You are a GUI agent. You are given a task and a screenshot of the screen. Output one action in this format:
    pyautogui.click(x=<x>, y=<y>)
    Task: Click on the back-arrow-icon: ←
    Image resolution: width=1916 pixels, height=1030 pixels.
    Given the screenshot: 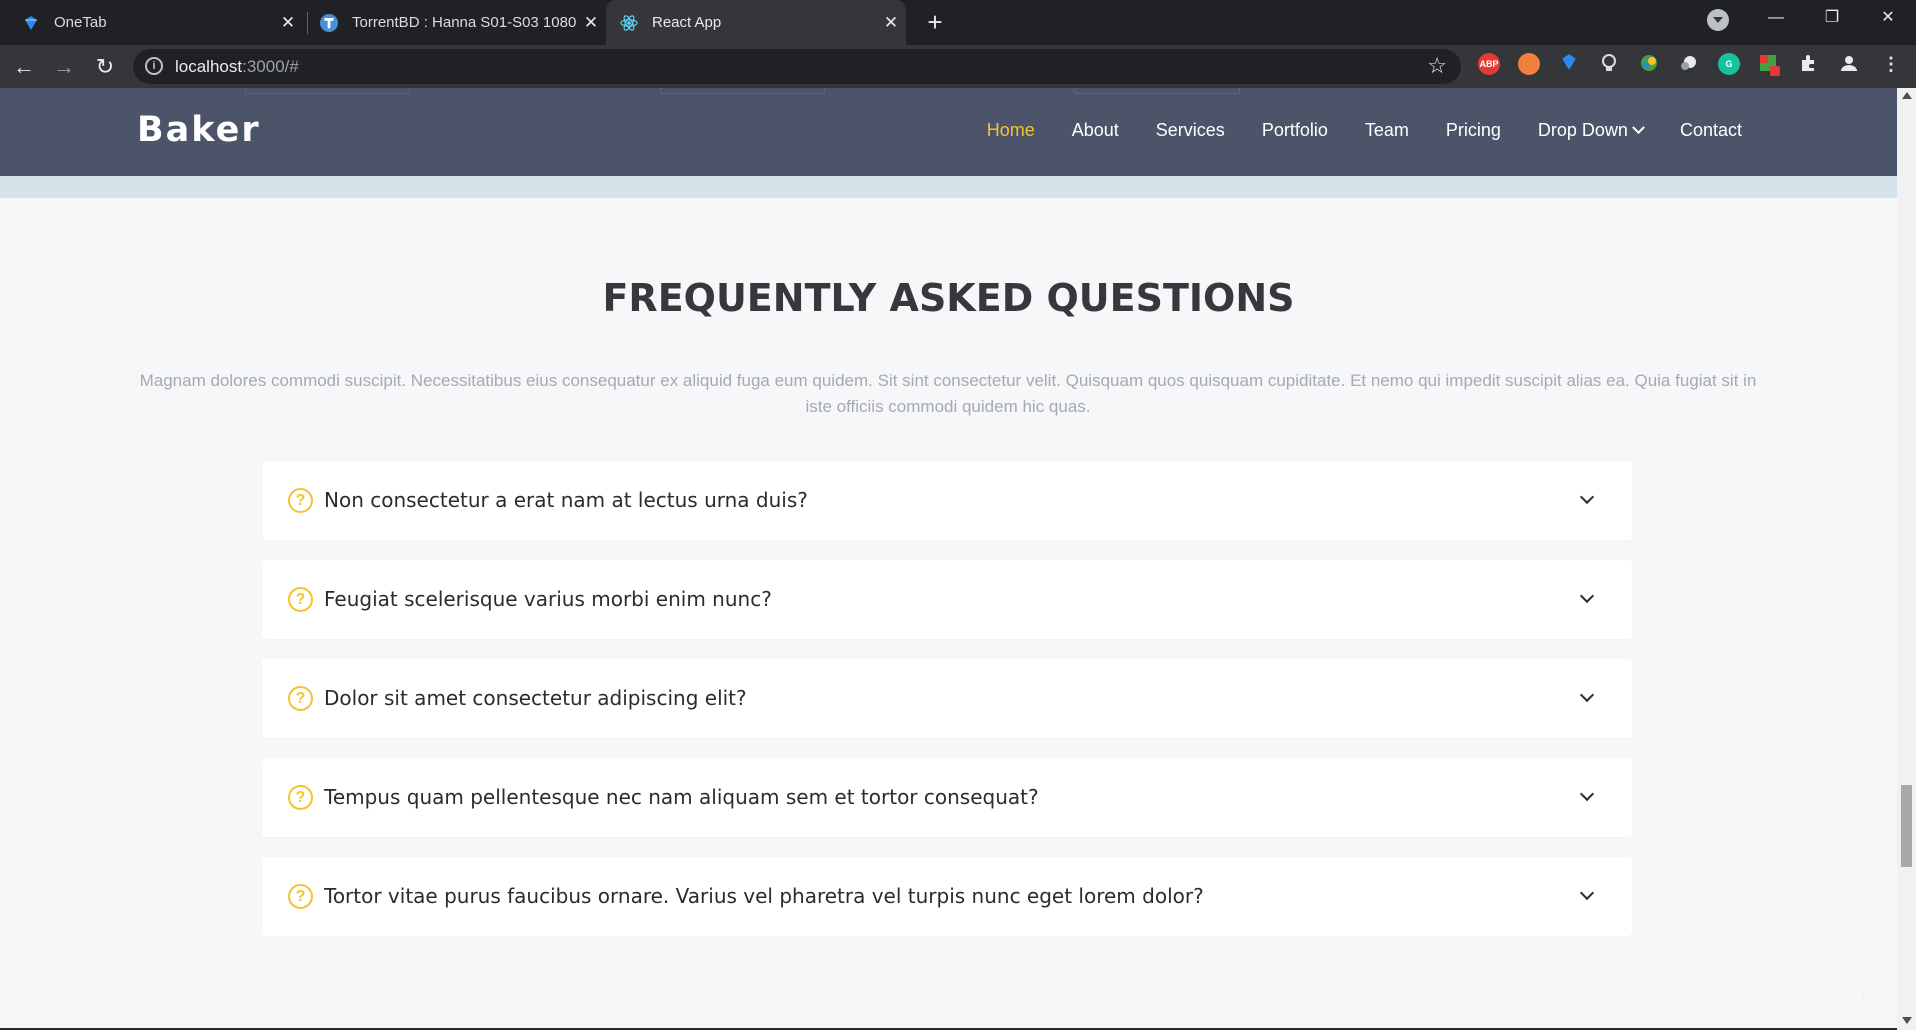 What is the action you would take?
    pyautogui.click(x=24, y=67)
    